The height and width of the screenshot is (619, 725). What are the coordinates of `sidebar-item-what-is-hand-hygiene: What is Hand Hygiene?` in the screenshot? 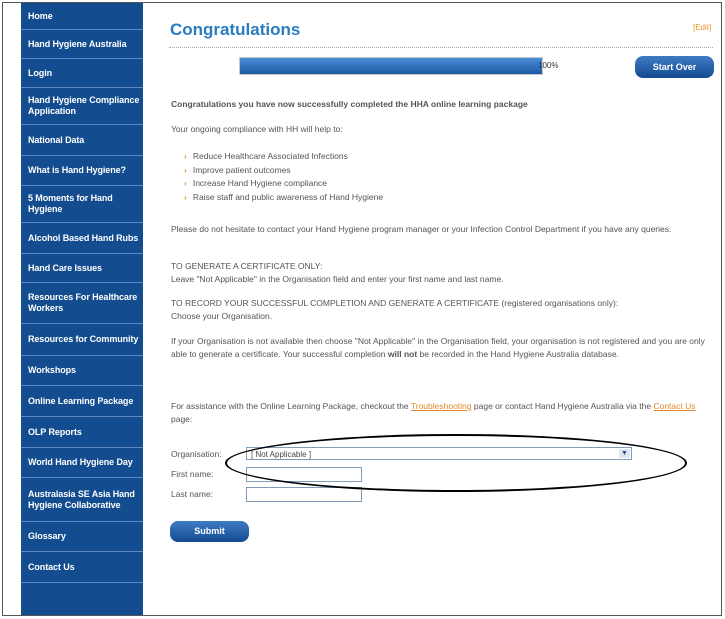 It's located at (82, 171).